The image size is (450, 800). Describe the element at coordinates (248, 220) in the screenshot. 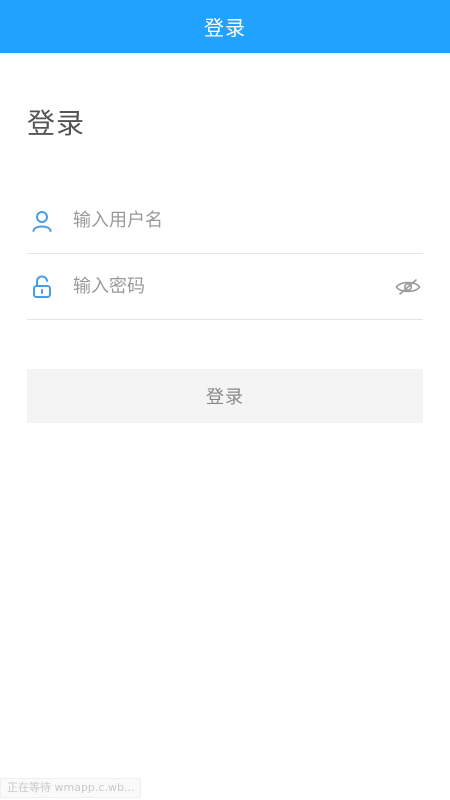

I see `username-input` at that location.